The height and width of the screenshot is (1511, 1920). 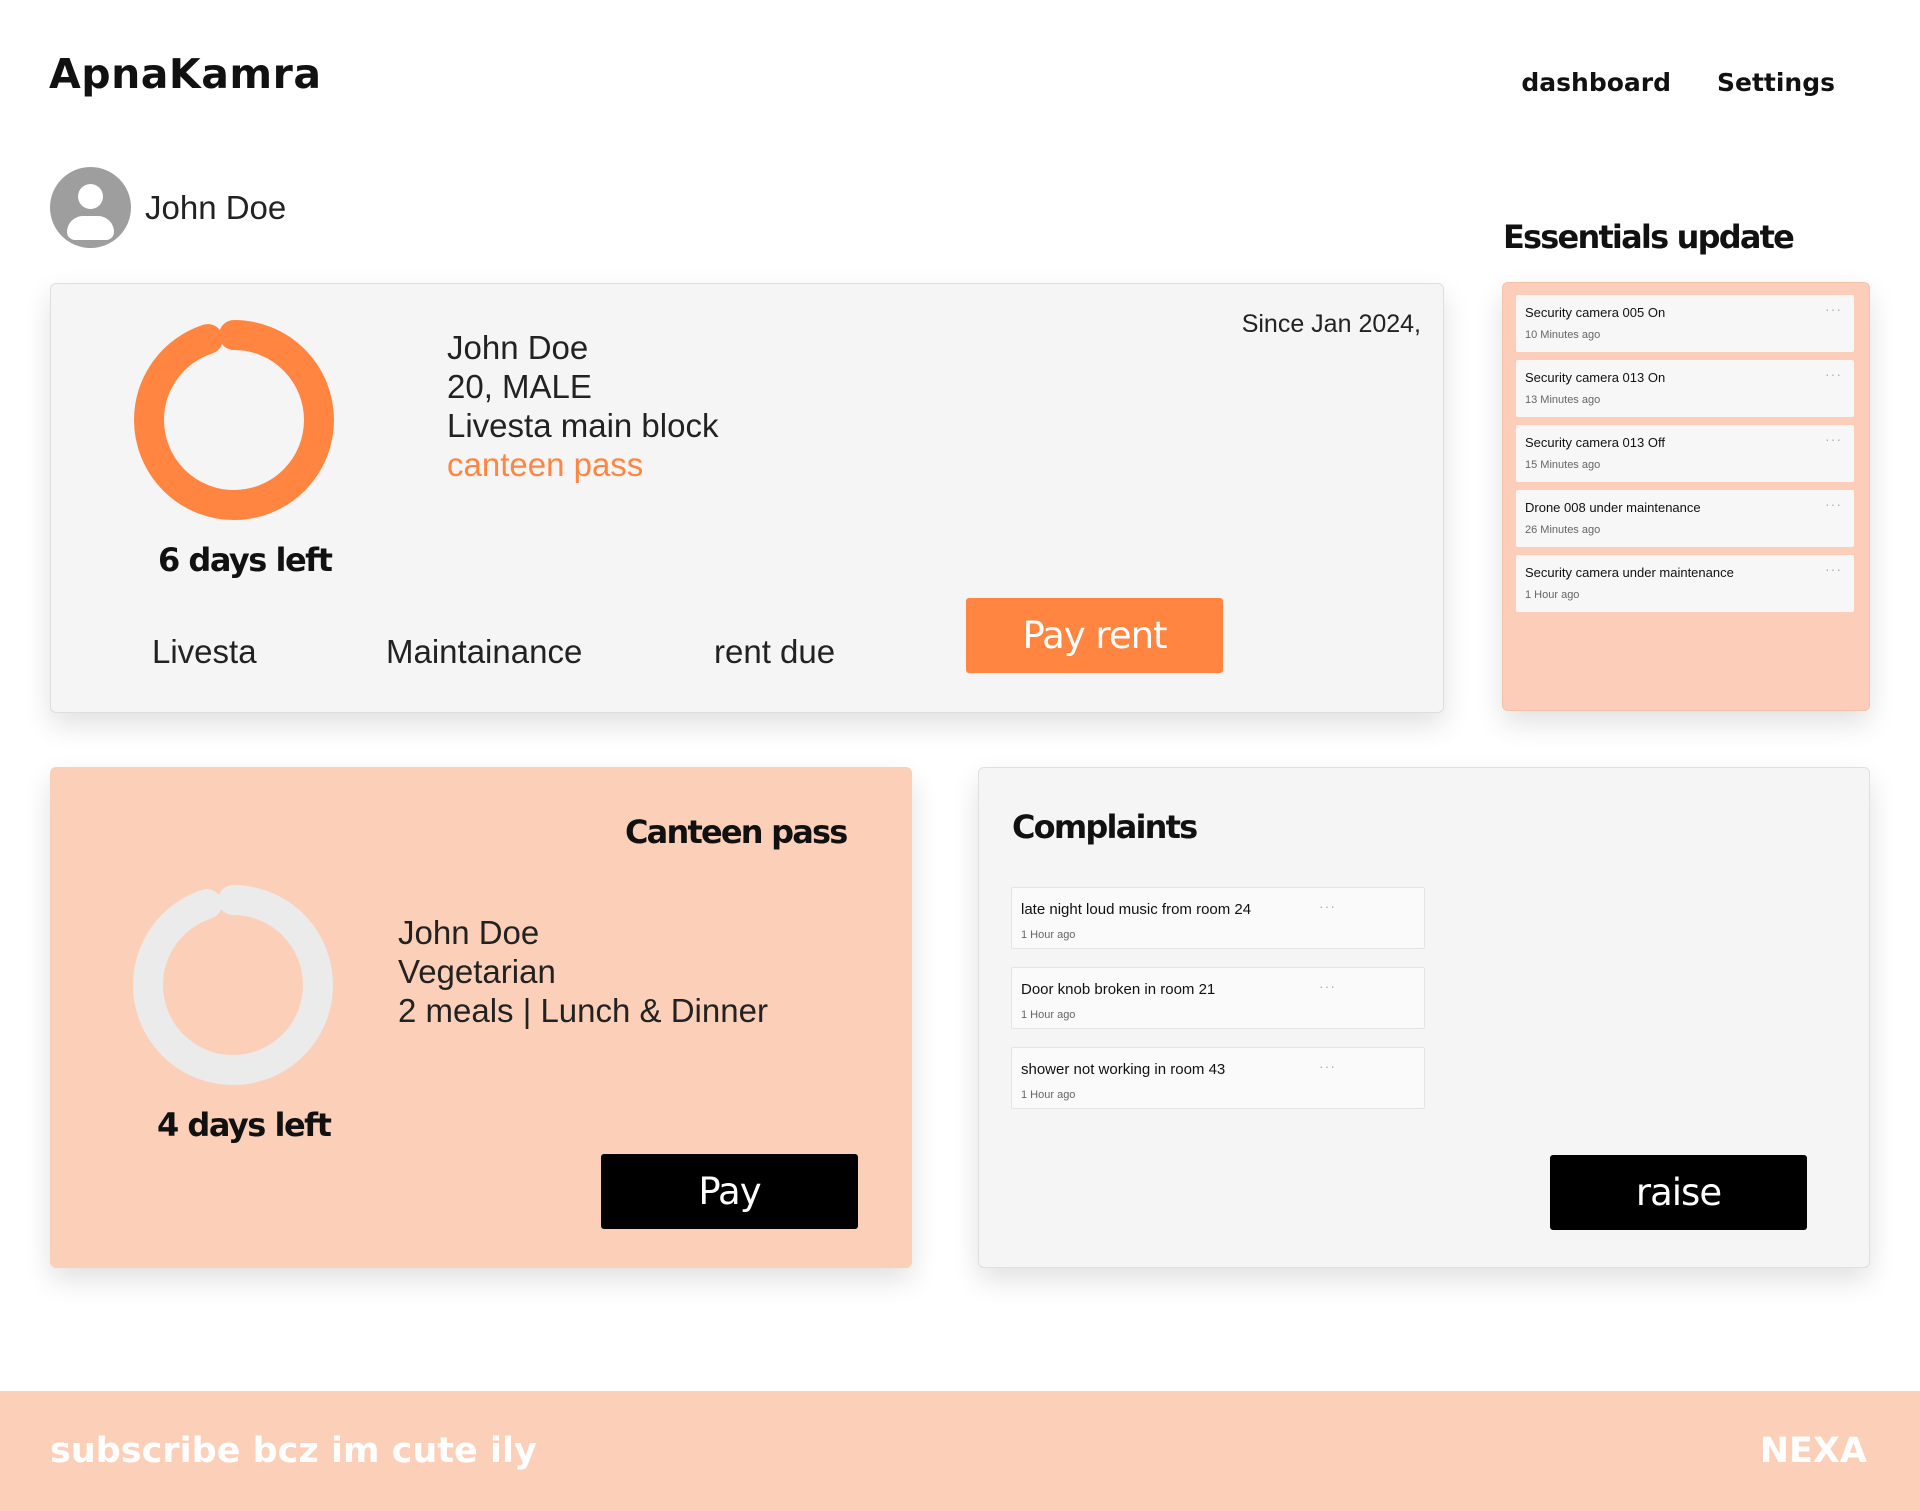 What do you see at coordinates (1813, 1451) in the screenshot?
I see `footer-brand: NEXA` at bounding box center [1813, 1451].